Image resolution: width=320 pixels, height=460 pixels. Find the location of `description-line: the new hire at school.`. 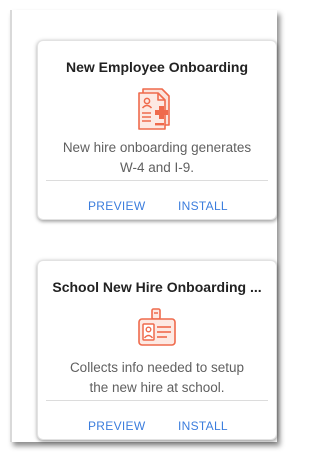

description-line: the new hire at school. is located at coordinates (157, 387).